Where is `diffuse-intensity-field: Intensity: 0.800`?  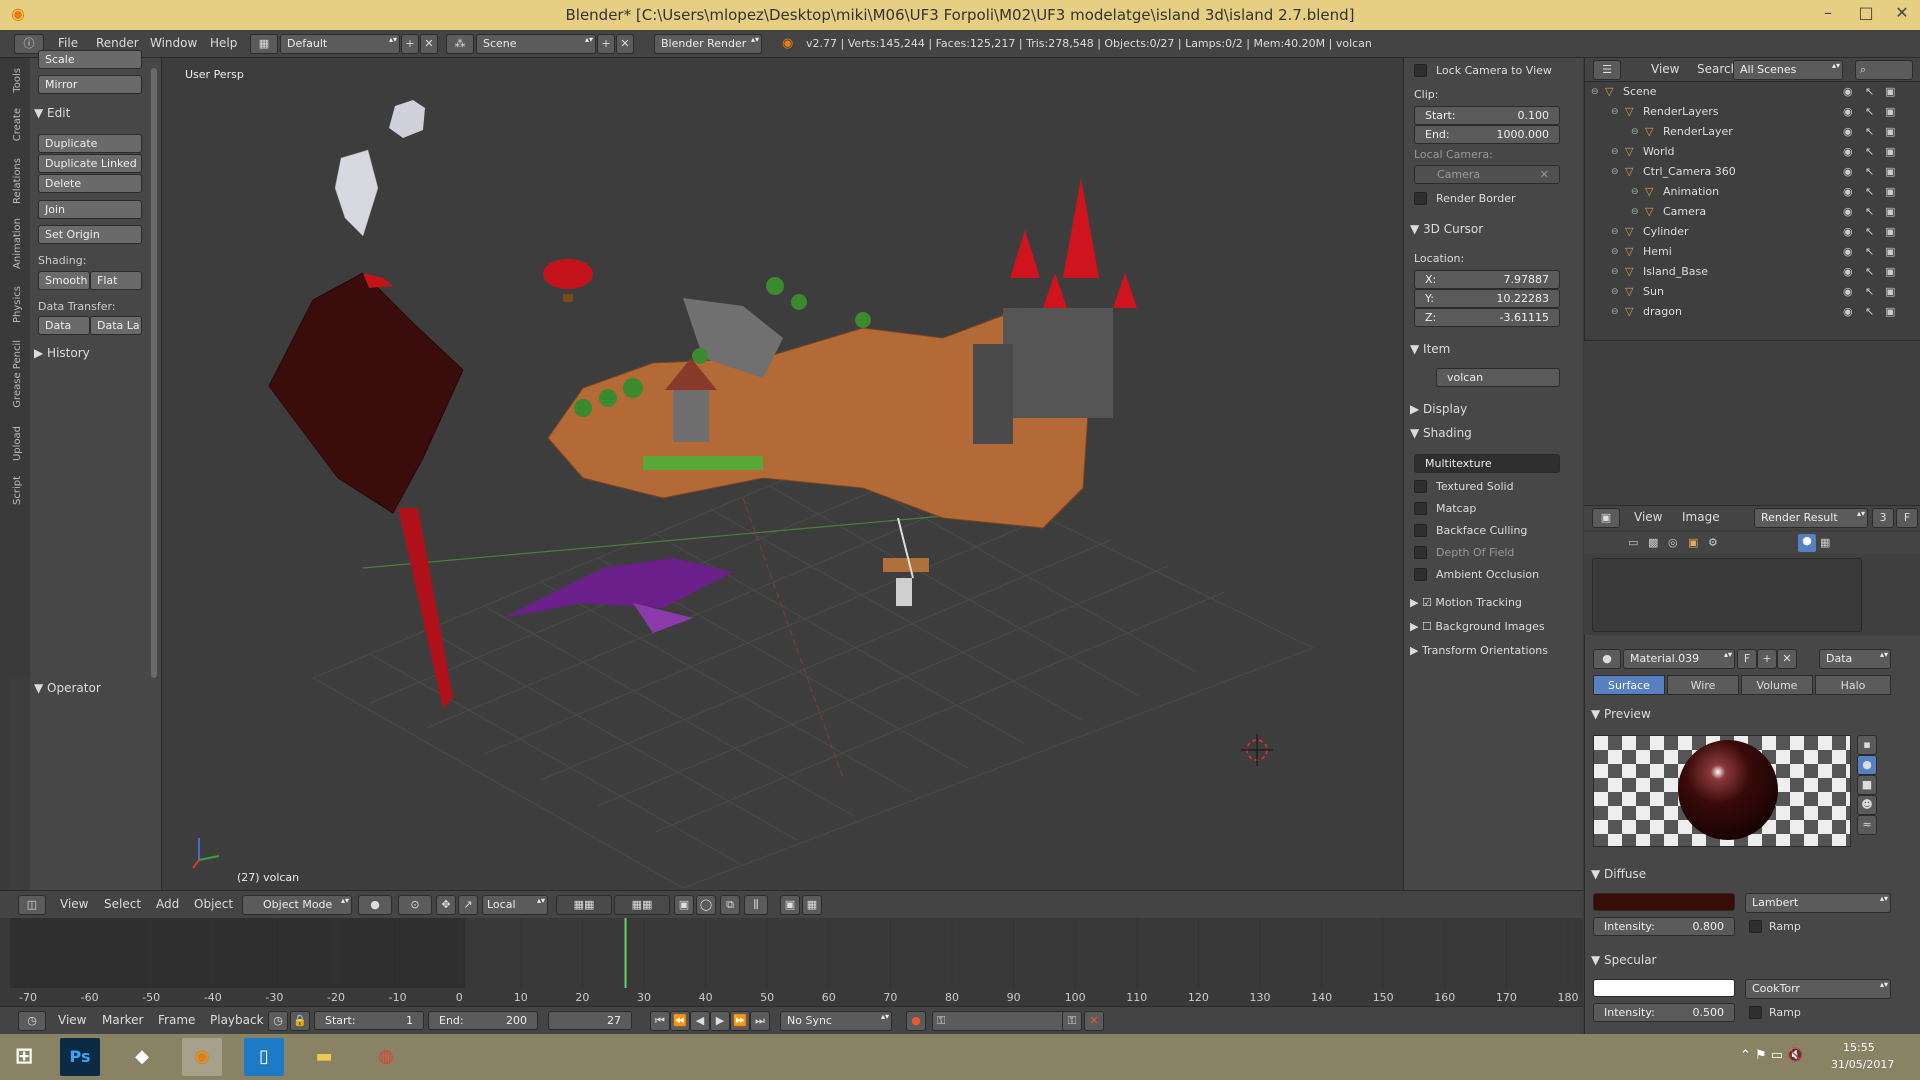 diffuse-intensity-field: Intensity: 0.800 is located at coordinates (1664, 926).